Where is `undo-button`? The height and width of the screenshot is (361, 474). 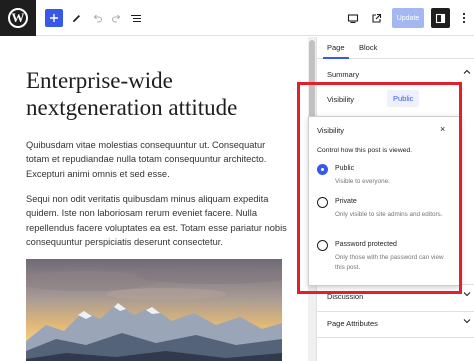
undo-button is located at coordinates (97, 18).